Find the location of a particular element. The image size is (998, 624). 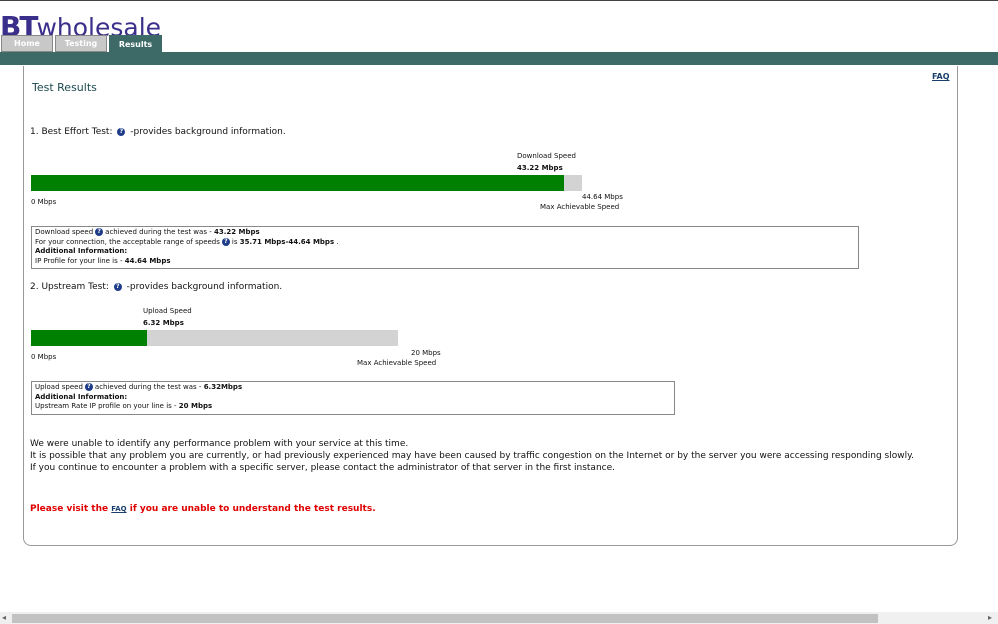

faq-link-top: FAQ is located at coordinates (941, 76).